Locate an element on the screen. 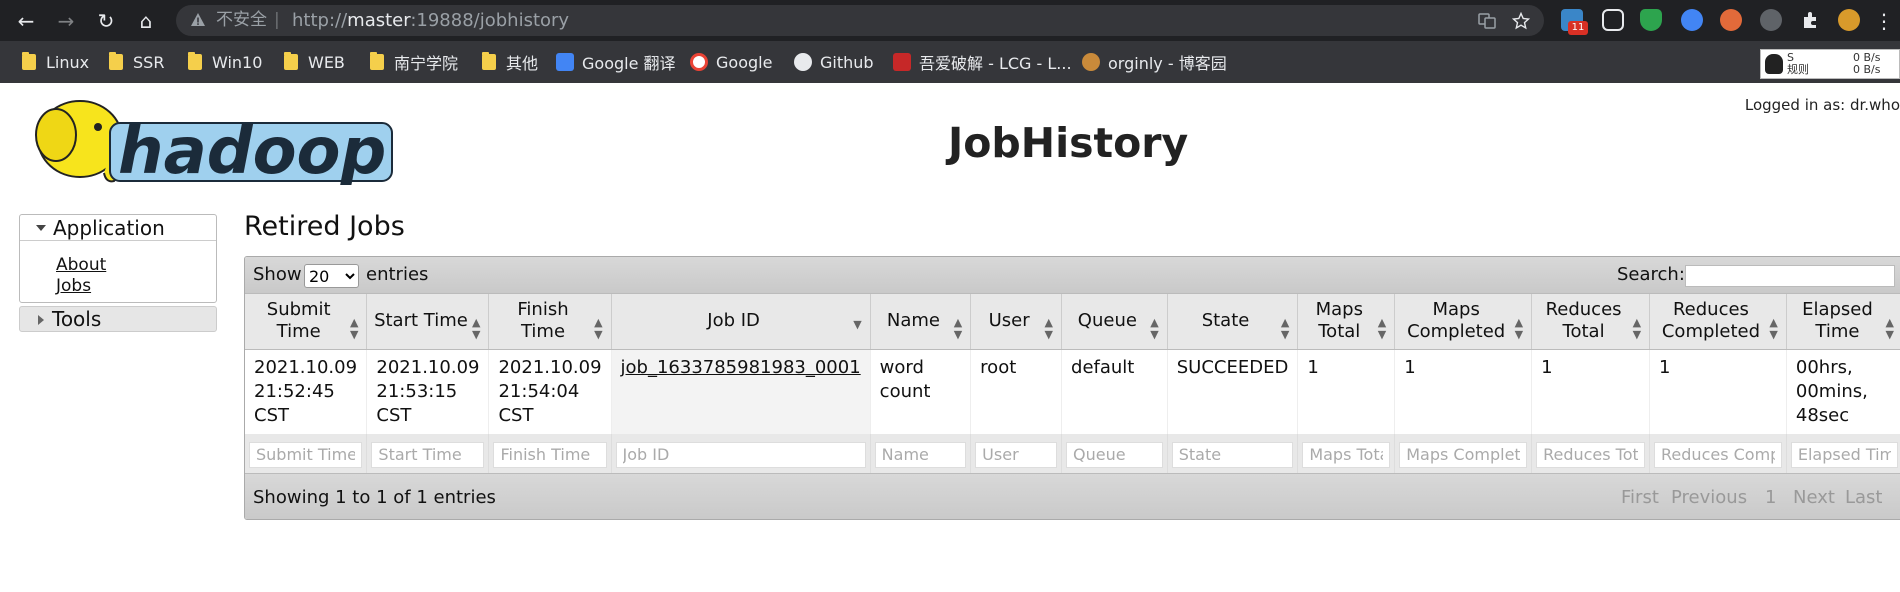 This screenshot has height=592, width=1900. filter-name is located at coordinates (920, 454).